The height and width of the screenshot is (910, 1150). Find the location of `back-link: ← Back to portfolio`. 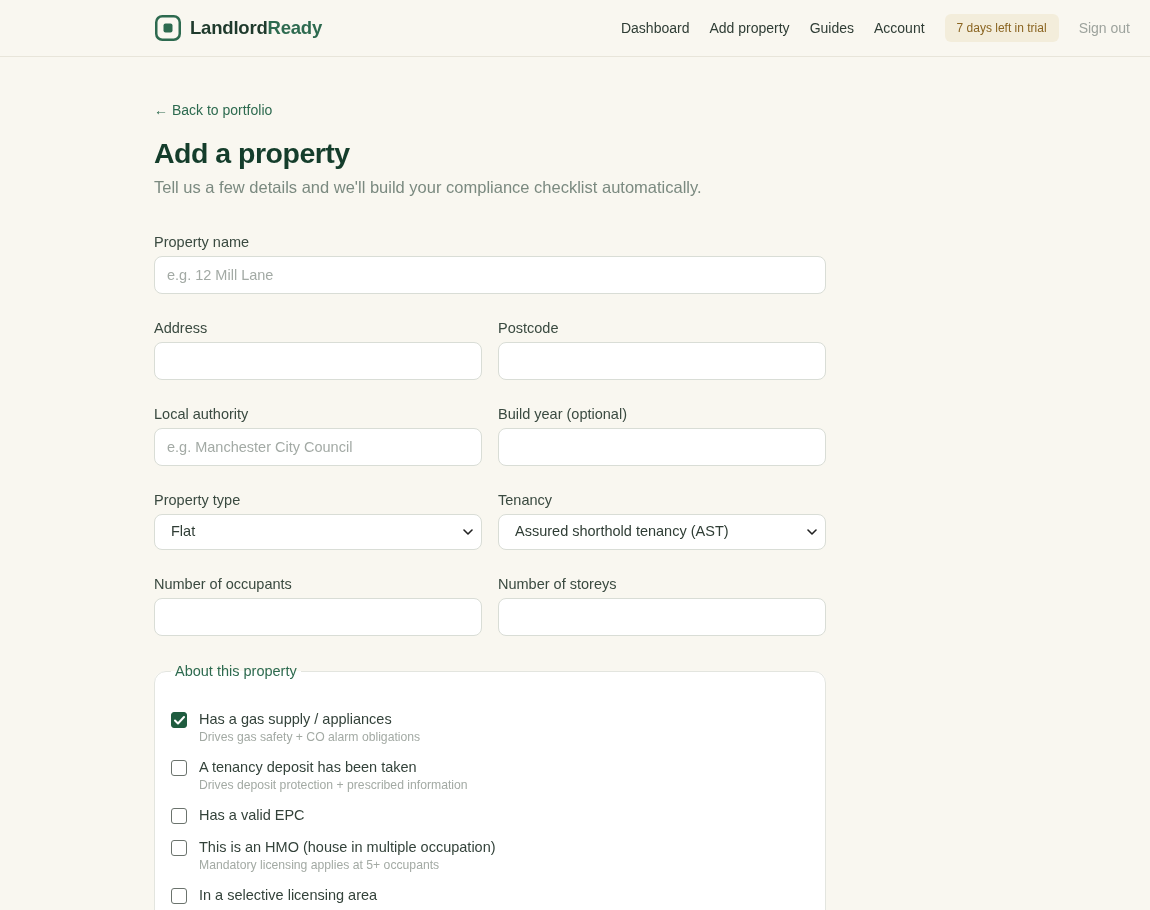

back-link: ← Back to portfolio is located at coordinates (213, 110).